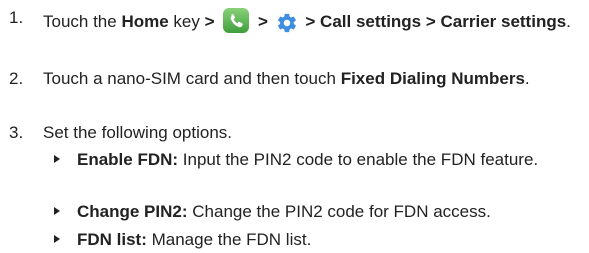  Describe the element at coordinates (339, 211) in the screenshot. I see `option-desc: Change the PIN2 code for FDN access.` at that location.